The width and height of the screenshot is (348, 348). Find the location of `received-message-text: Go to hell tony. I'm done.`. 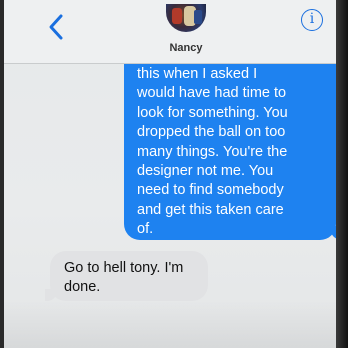

received-message-text: Go to hell tony. I'm done. is located at coordinates (124, 278).